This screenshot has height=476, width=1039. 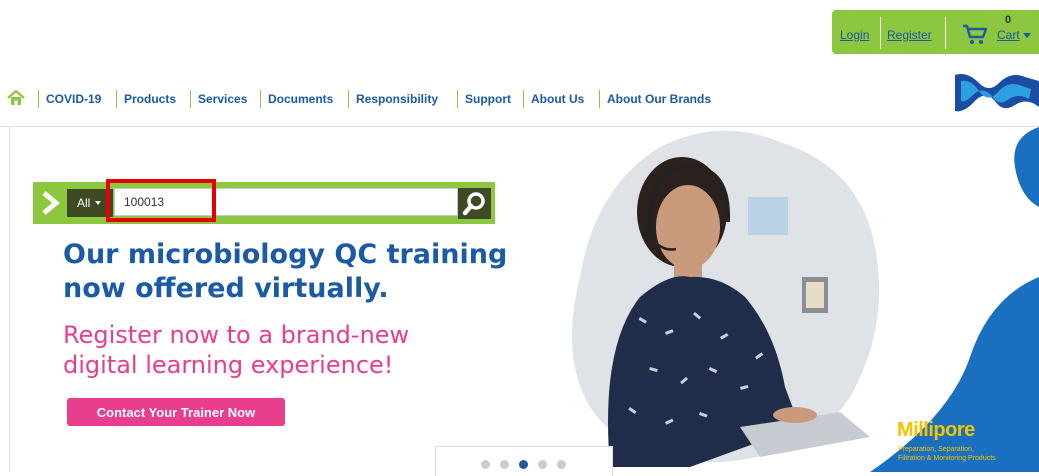 I want to click on millipore-tagline-line: Preparation, Separation,, so click(x=936, y=449).